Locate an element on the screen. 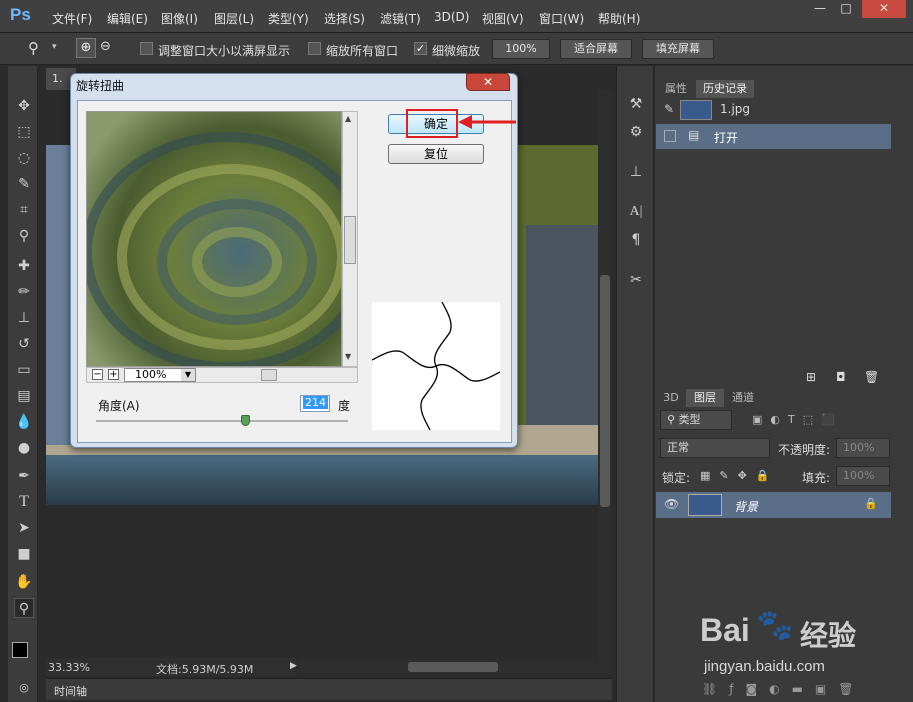  preview-zoom-select: 100% ▼ is located at coordinates (160, 375).